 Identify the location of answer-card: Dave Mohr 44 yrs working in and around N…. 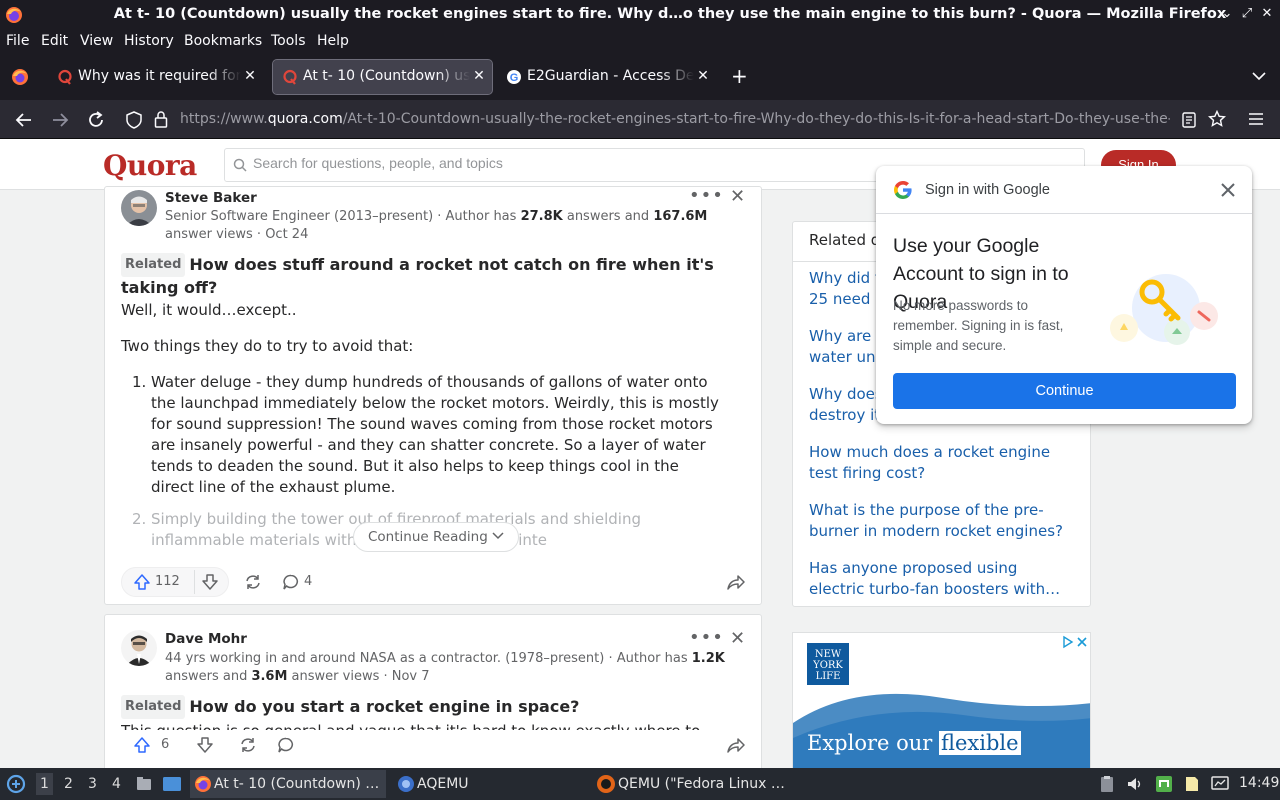
(433, 691).